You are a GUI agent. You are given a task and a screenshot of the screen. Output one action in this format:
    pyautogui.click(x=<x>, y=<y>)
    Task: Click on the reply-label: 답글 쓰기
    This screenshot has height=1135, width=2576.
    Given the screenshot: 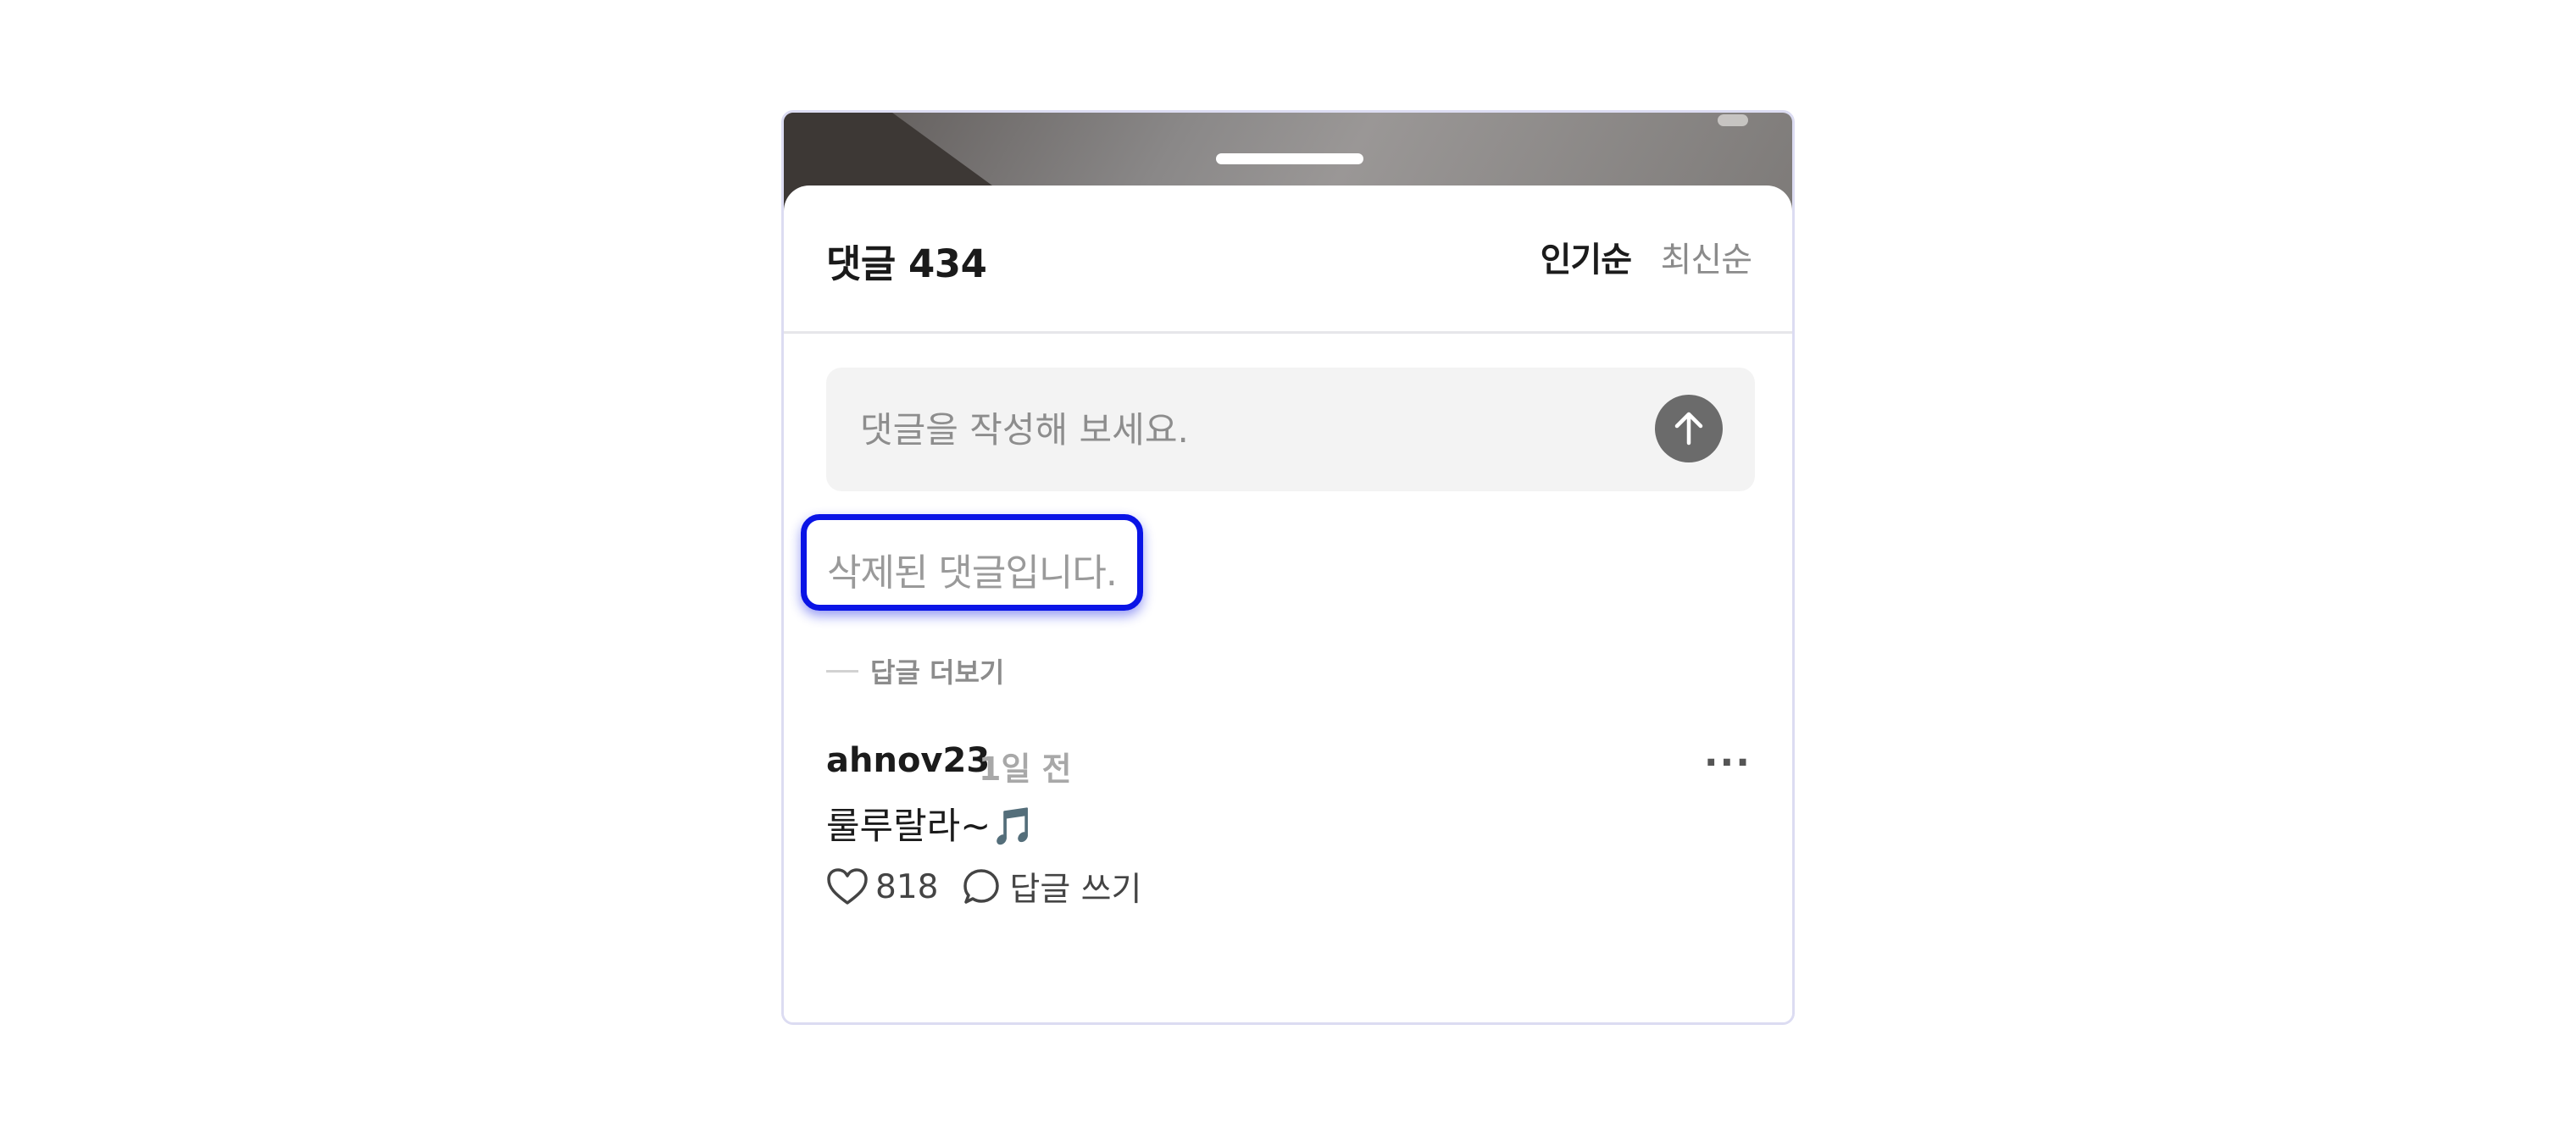 What is the action you would take?
    pyautogui.click(x=1075, y=890)
    